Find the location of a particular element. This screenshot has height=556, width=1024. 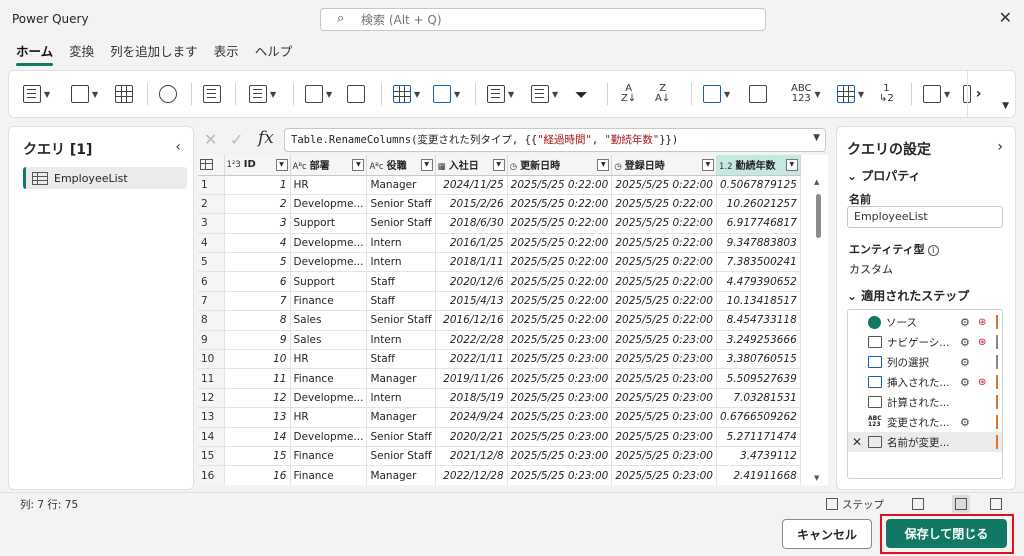

table-cell: 16 is located at coordinates (257, 475).